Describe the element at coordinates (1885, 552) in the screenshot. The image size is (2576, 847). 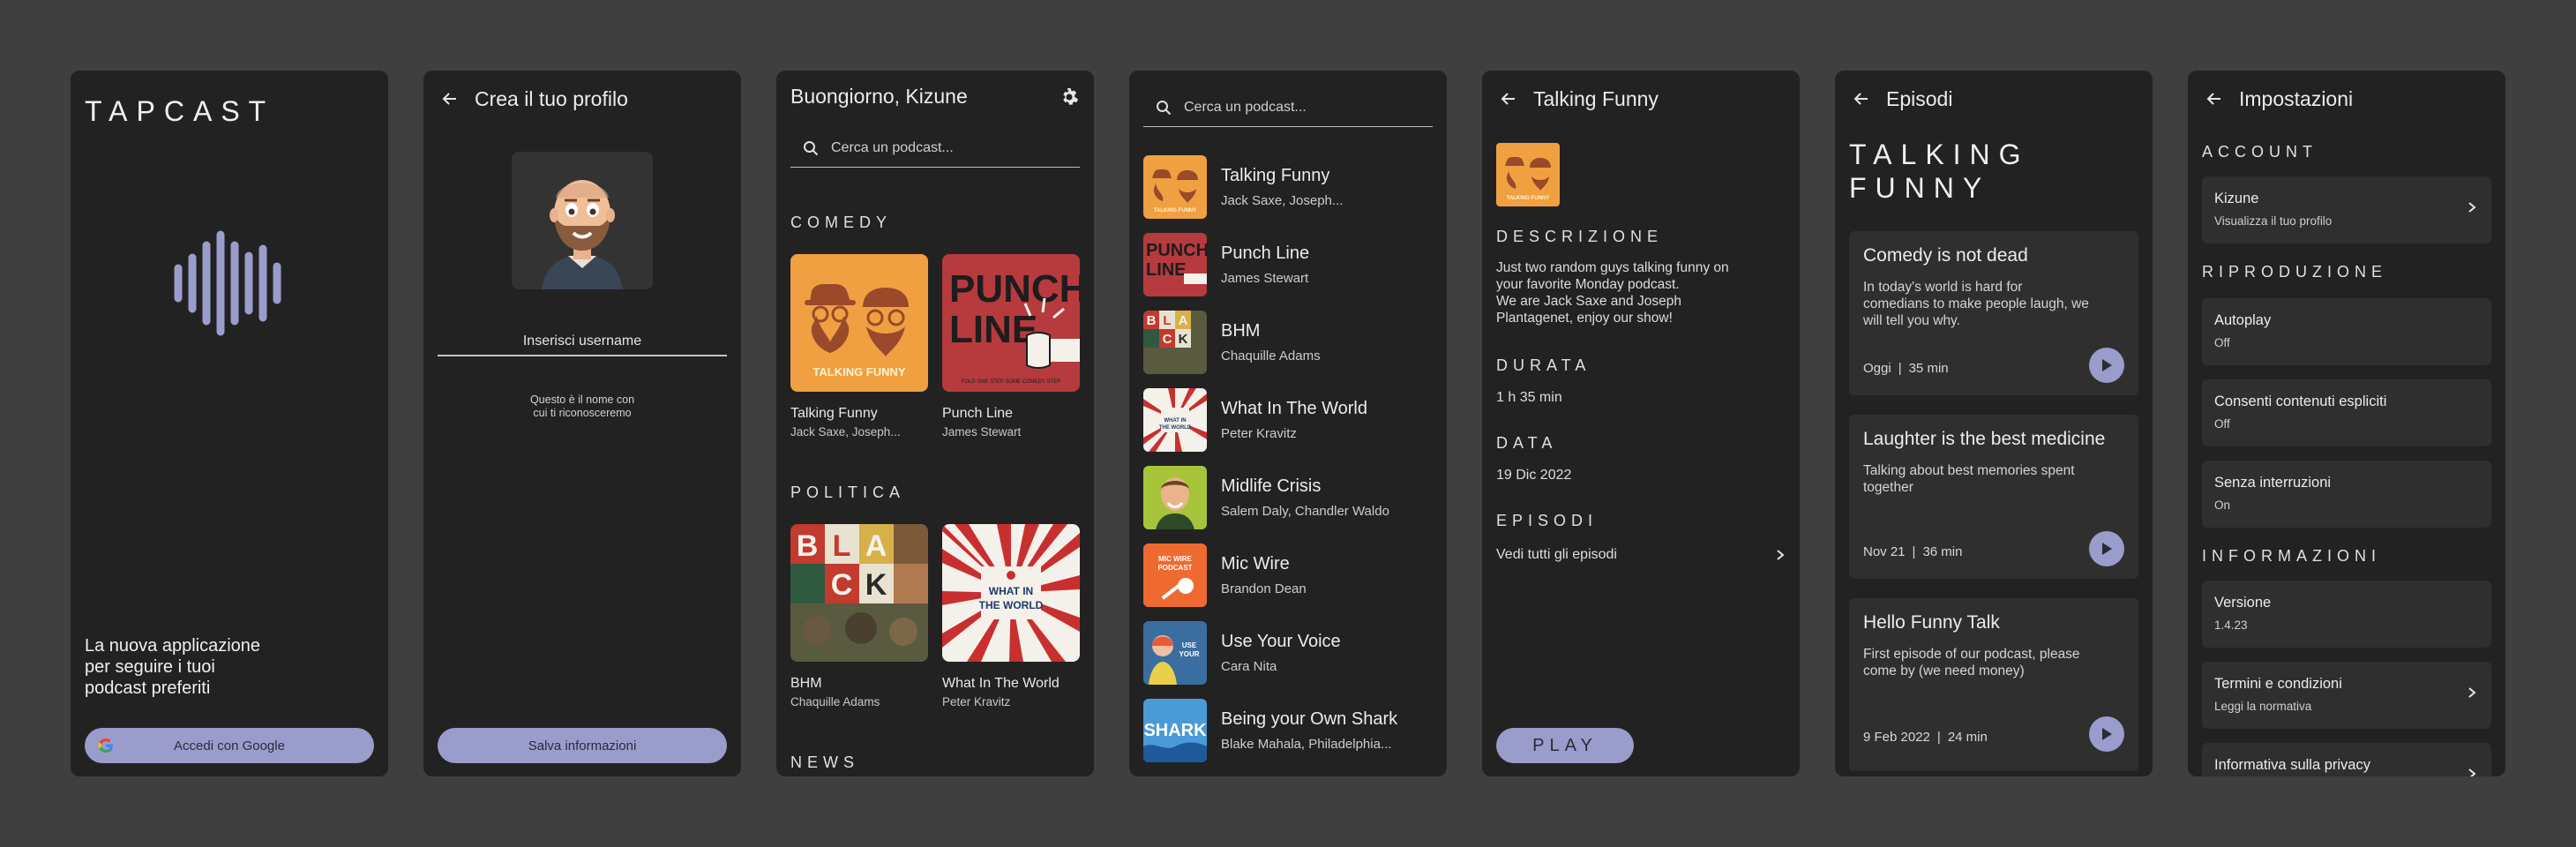
I see `episode-date: Nov 21` at that location.